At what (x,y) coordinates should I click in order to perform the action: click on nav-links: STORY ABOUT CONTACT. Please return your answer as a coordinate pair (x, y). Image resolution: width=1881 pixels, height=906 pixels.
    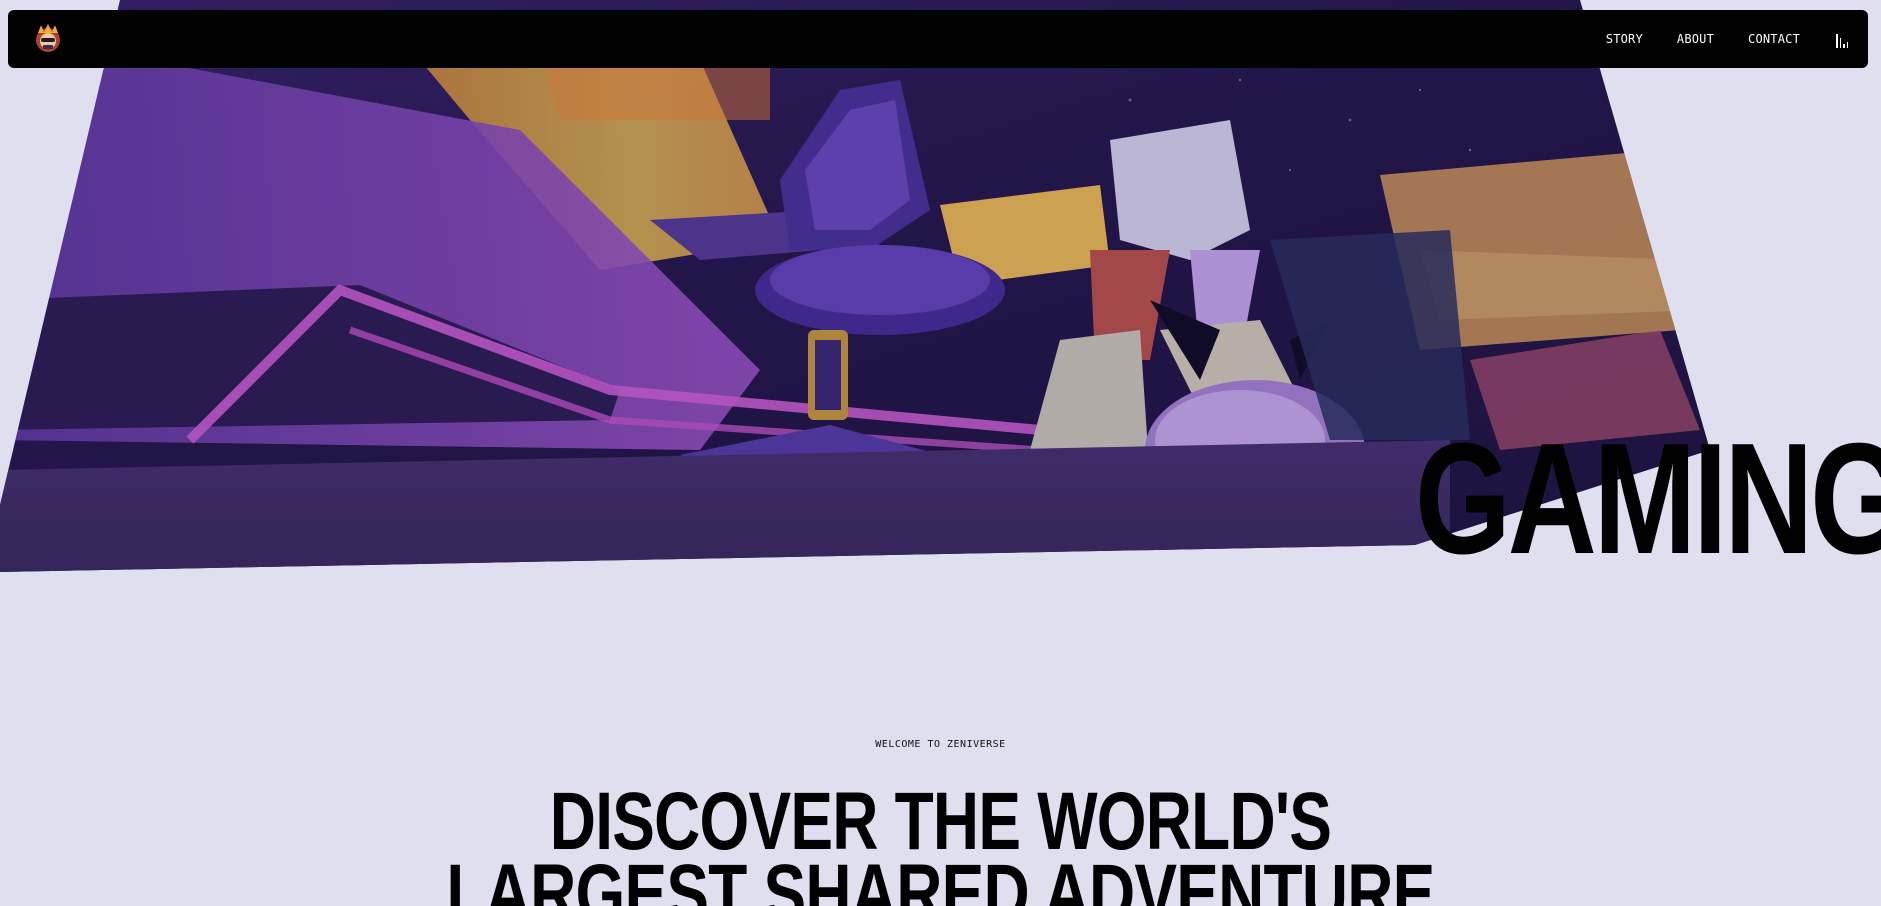
    Looking at the image, I should click on (1711, 39).